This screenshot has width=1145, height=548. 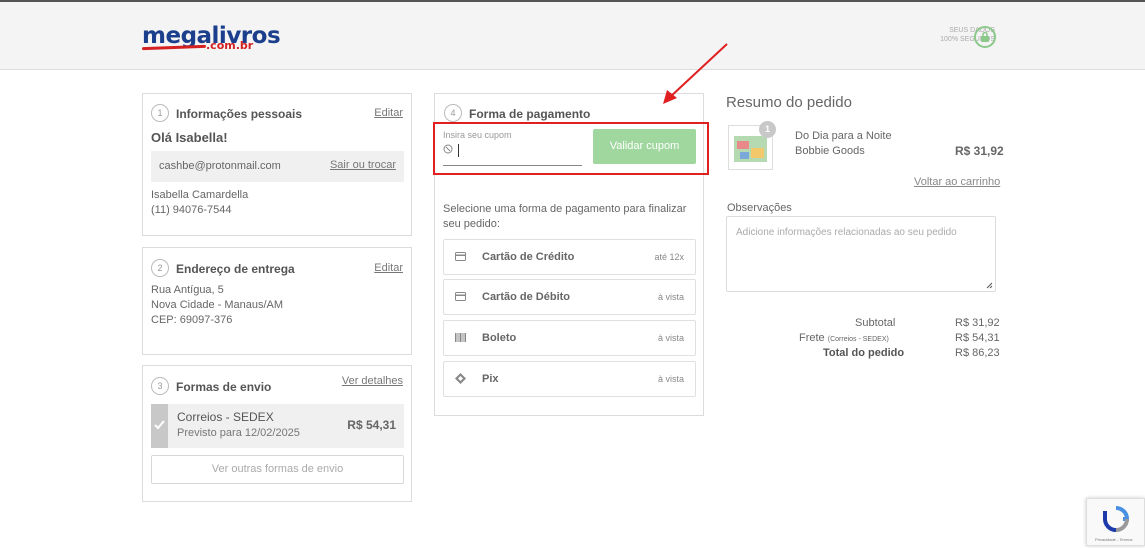 What do you see at coordinates (235, 269) in the screenshot?
I see `delivery-address-title: Endereço de entrega` at bounding box center [235, 269].